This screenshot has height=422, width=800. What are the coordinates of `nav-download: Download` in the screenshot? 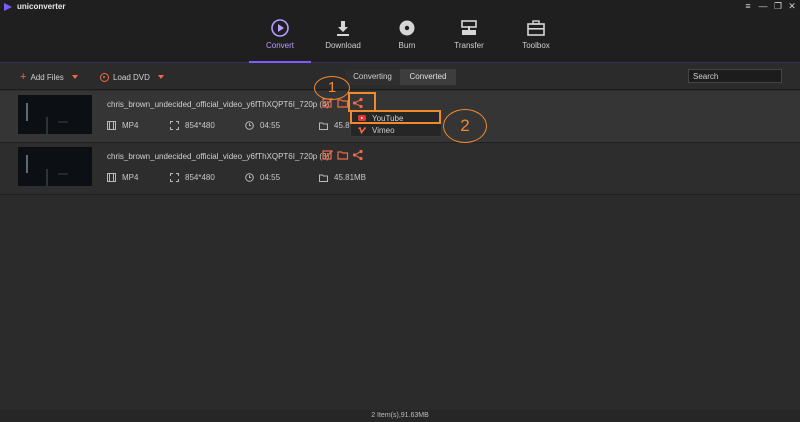 It's located at (343, 34).